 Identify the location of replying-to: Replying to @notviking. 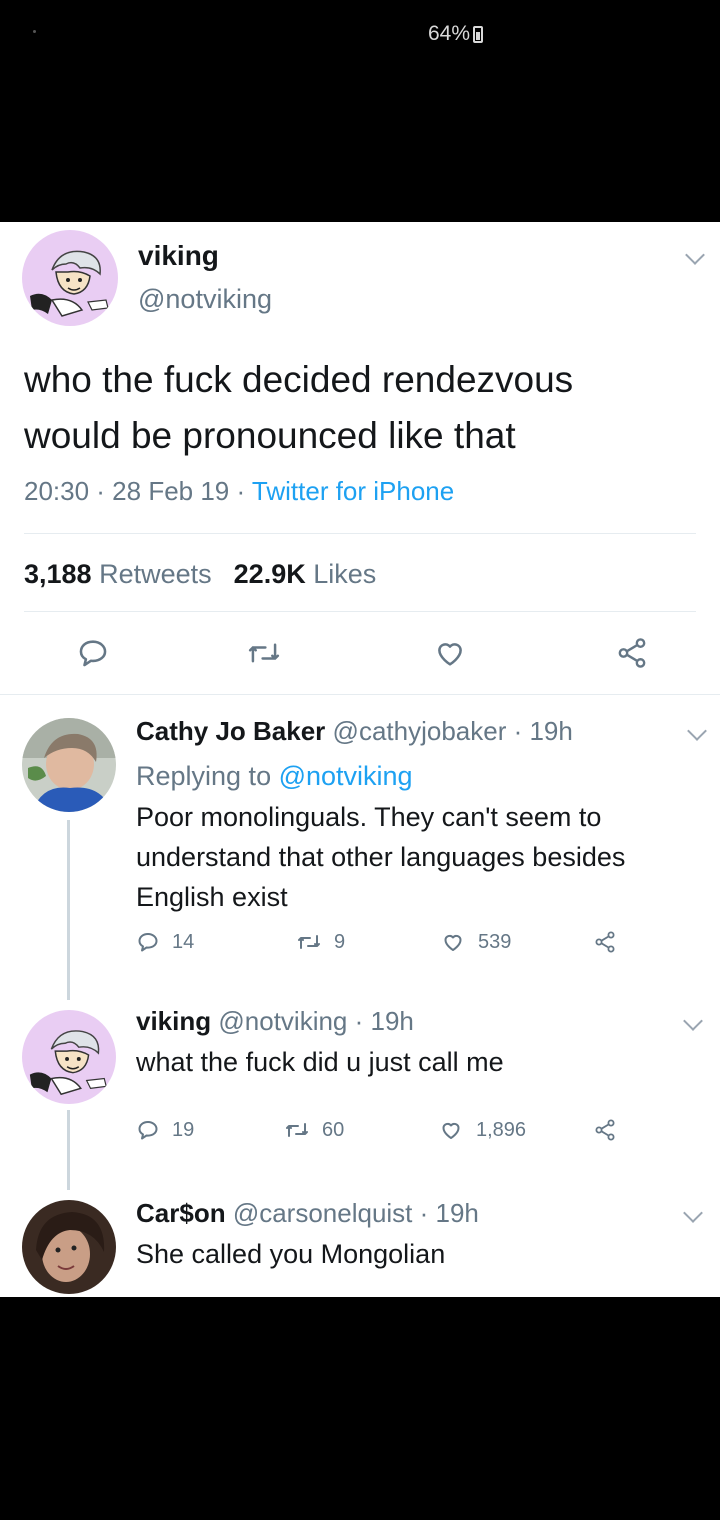
(416, 776).